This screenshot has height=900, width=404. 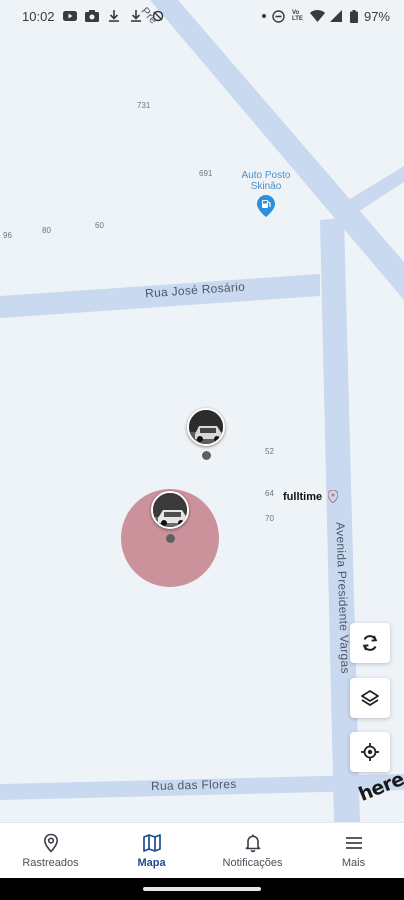 What do you see at coordinates (353, 850) in the screenshot?
I see `nav-item-mais: Mais` at bounding box center [353, 850].